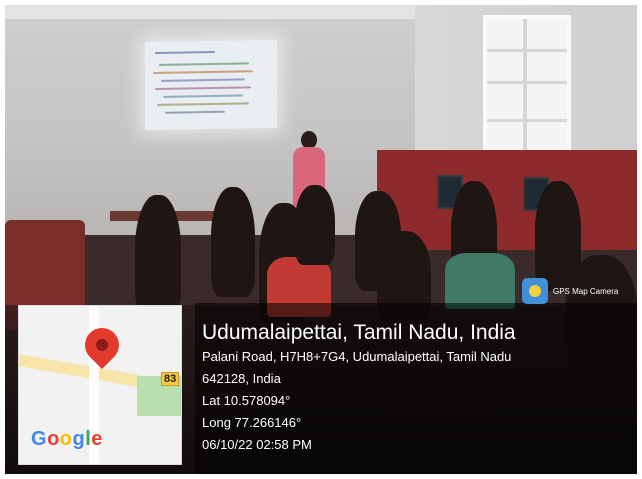 This screenshot has width=642, height=479. What do you see at coordinates (480, 281) in the screenshot?
I see `student-shirt` at bounding box center [480, 281].